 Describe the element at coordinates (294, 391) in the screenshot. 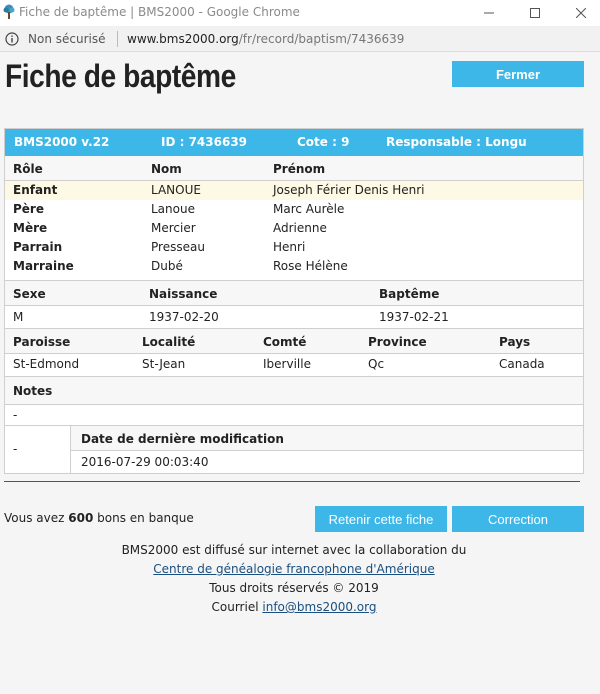

I see `notes-header-row: Notes` at that location.